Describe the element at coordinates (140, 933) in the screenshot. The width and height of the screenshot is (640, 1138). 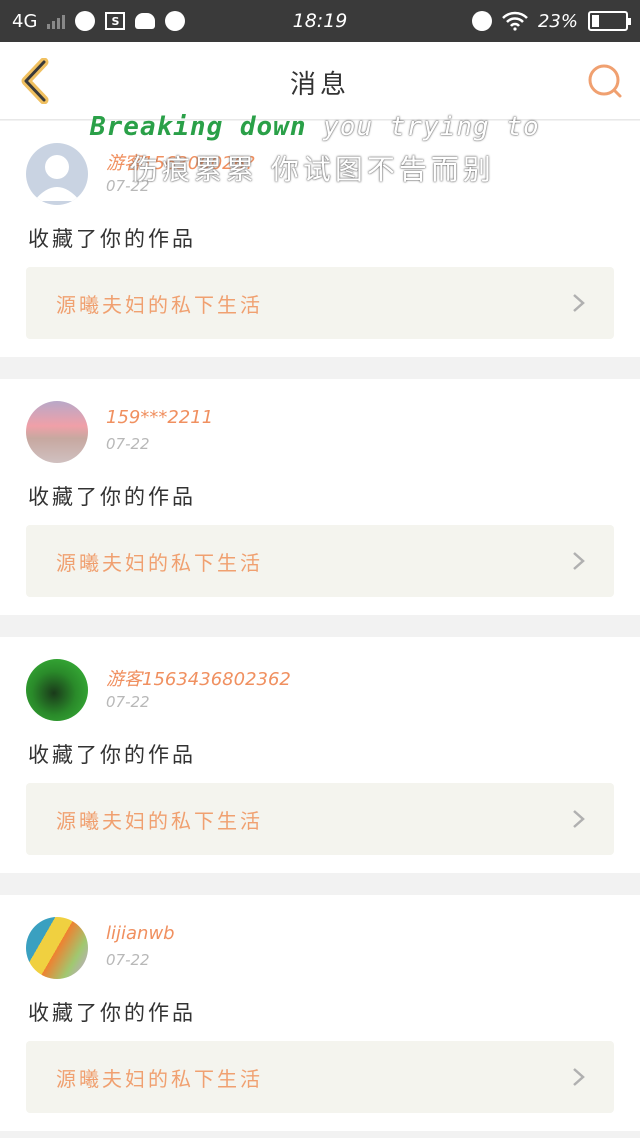
I see `username: lijianwb` at that location.